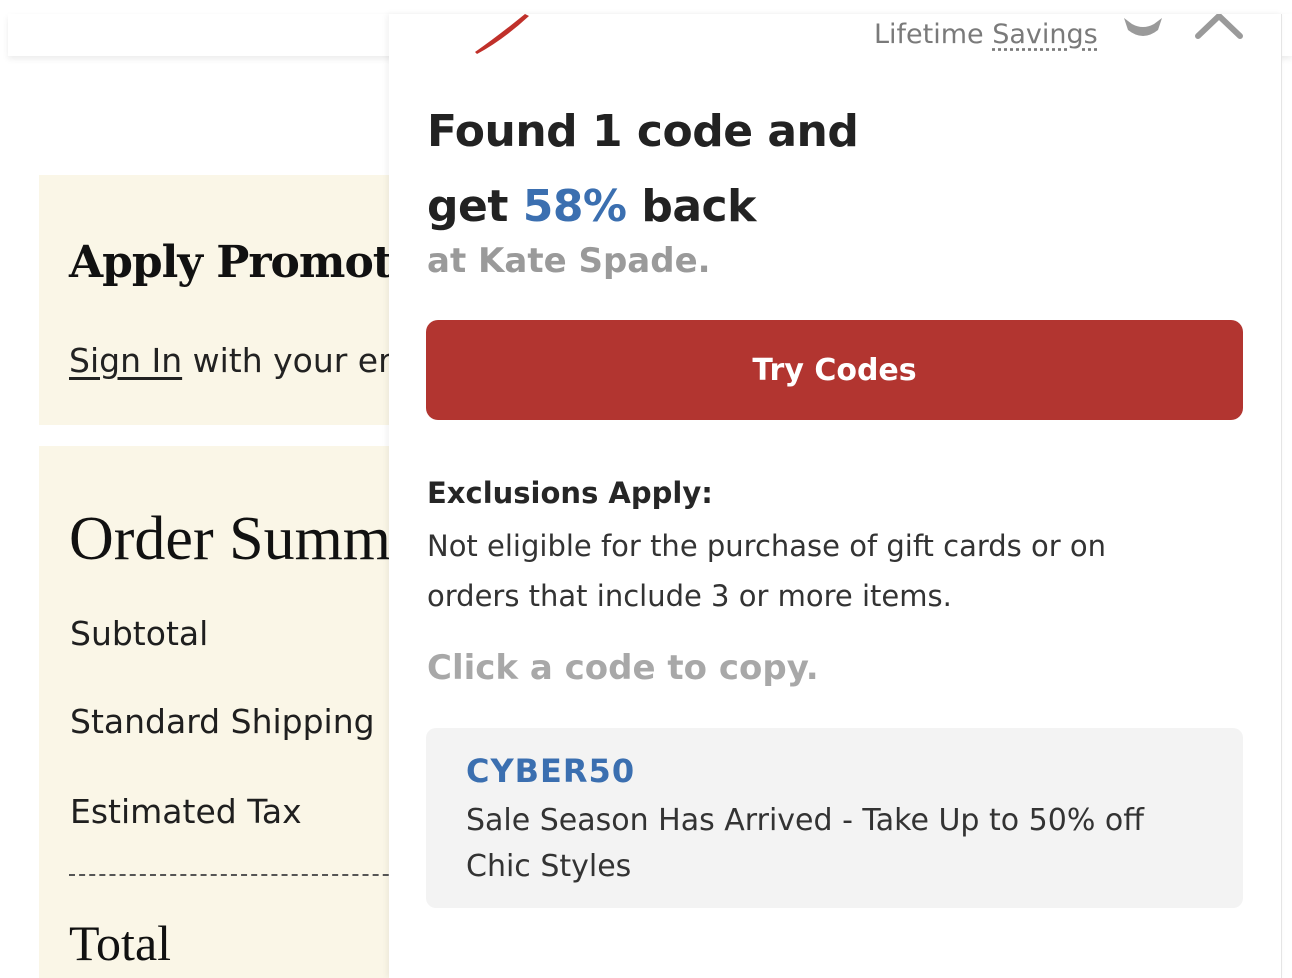 This screenshot has width=1292, height=978. I want to click on exclusions-title: Exclusions Apply:, so click(570, 493).